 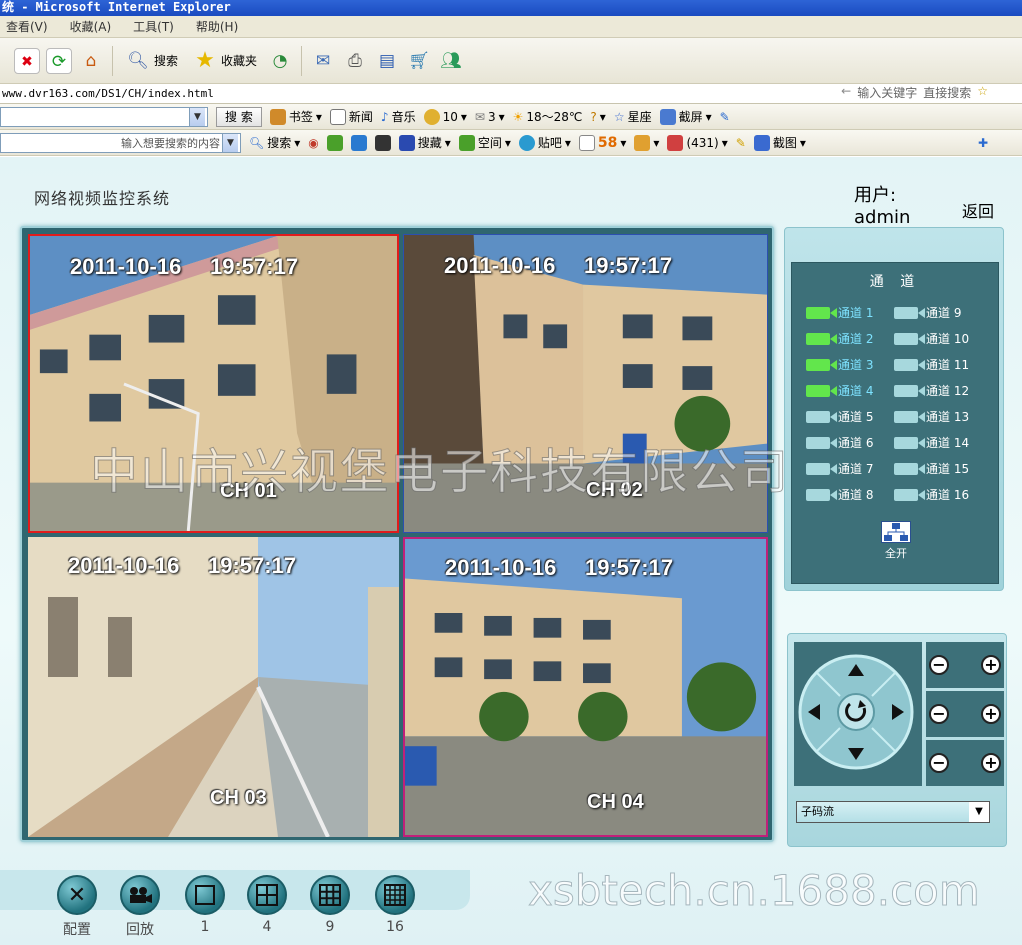 I want to click on channel-item-9: 通道 9, so click(x=927, y=312).